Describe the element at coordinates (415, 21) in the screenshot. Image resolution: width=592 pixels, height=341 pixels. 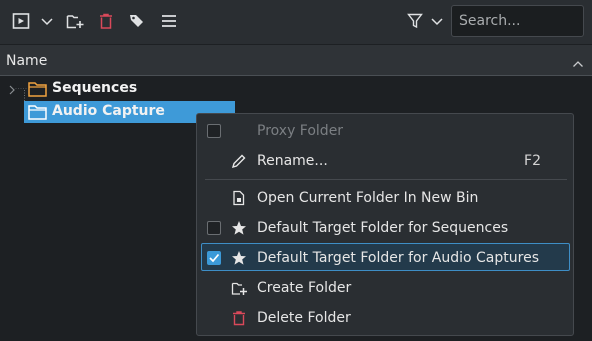
I see `filter-icon` at that location.